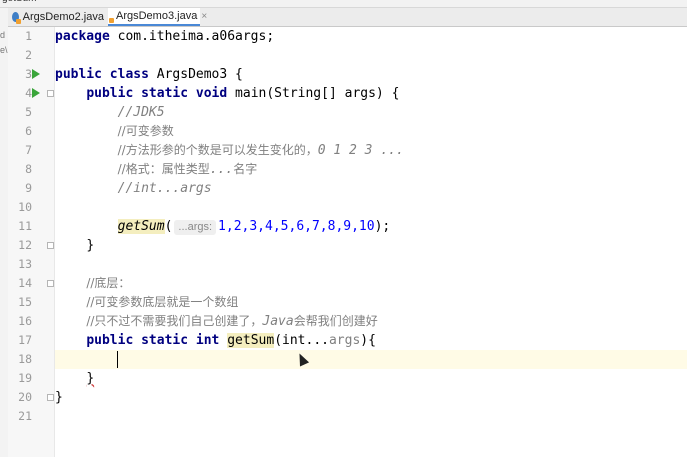 The width and height of the screenshot is (687, 457). Describe the element at coordinates (28, 169) in the screenshot. I see `line-number: 8` at that location.